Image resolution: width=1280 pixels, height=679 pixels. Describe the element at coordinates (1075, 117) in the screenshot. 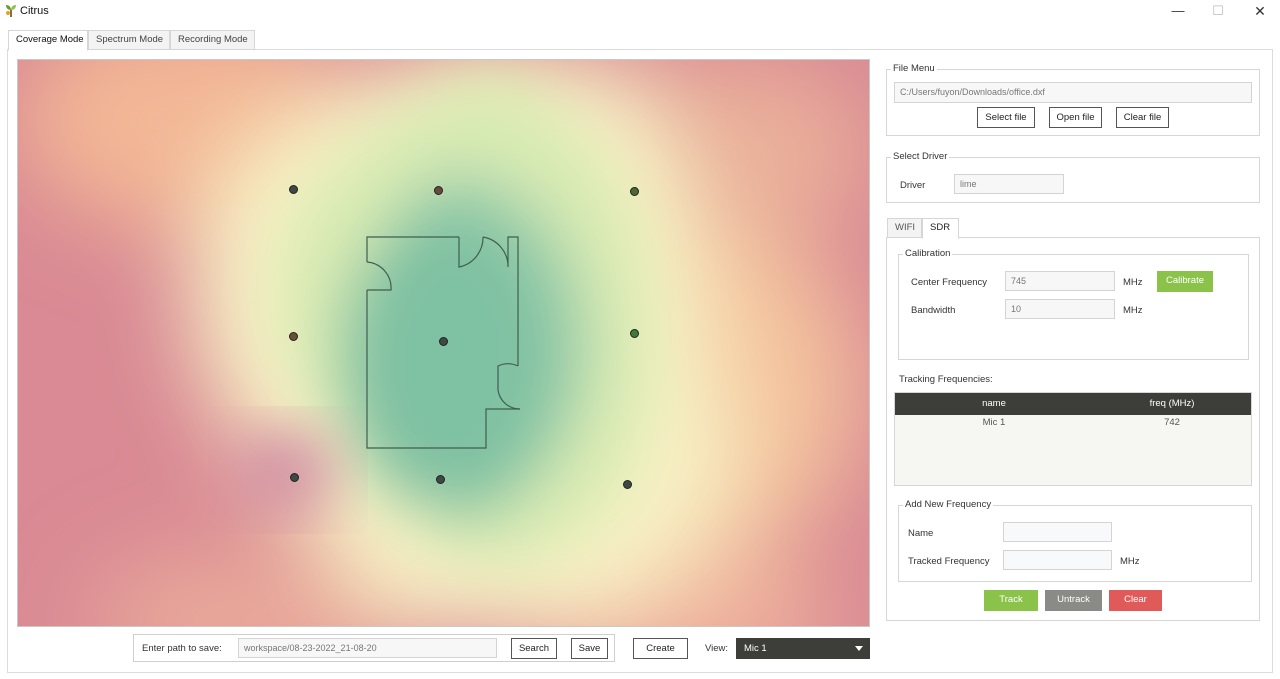

I see `open-file-button: Open file` at that location.